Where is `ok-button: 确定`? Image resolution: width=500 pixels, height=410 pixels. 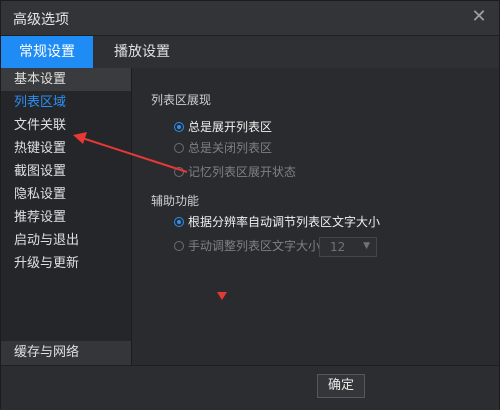
ok-button: 确定 is located at coordinates (341, 386).